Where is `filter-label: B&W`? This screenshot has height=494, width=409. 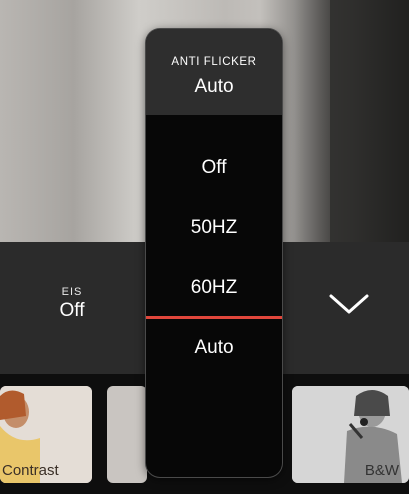
filter-label: B&W is located at coordinates (381, 470).